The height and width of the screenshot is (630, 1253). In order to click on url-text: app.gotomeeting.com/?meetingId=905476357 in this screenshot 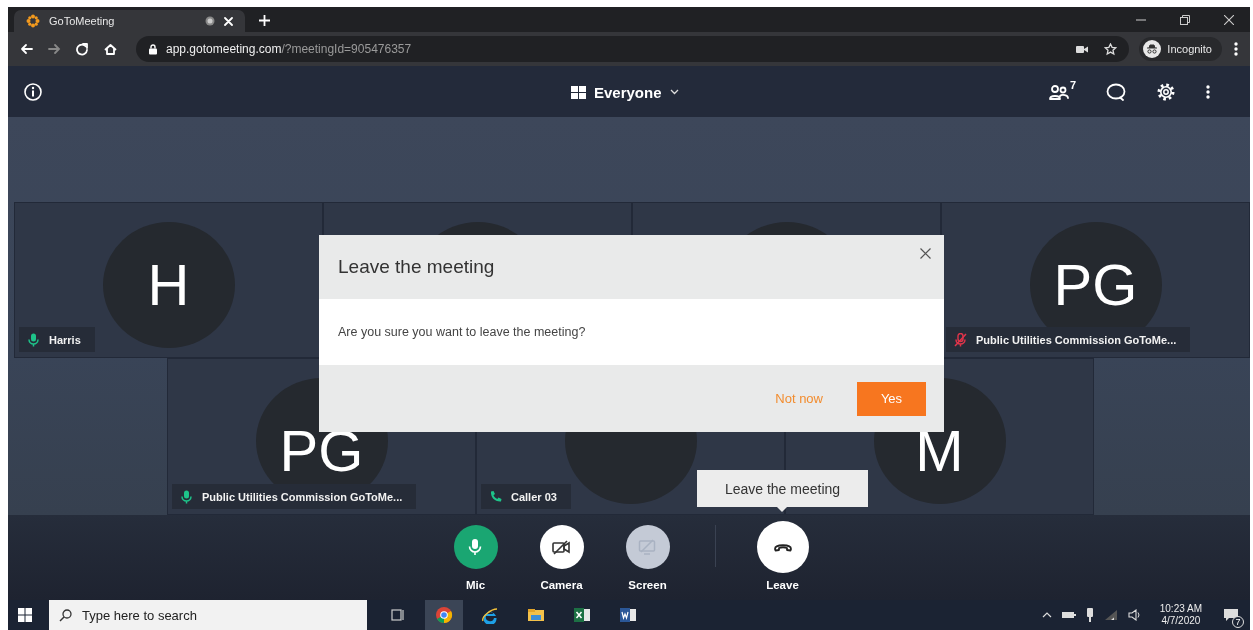, I will do `click(289, 49)`.